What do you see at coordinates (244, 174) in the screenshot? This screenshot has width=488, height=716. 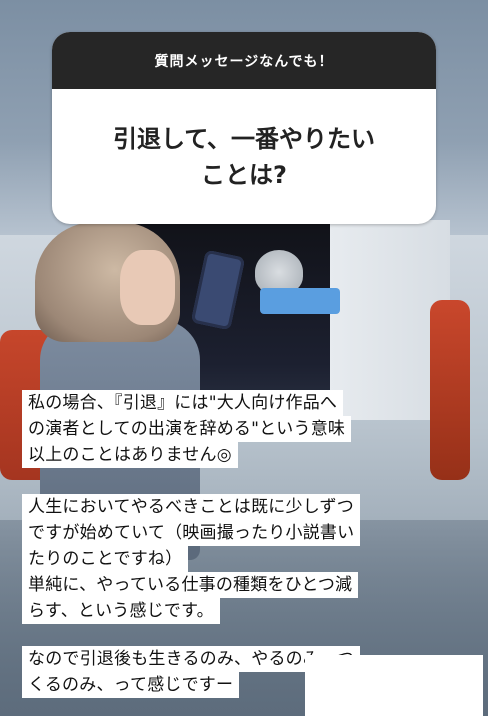 I see `question-text-line2: ことは?` at bounding box center [244, 174].